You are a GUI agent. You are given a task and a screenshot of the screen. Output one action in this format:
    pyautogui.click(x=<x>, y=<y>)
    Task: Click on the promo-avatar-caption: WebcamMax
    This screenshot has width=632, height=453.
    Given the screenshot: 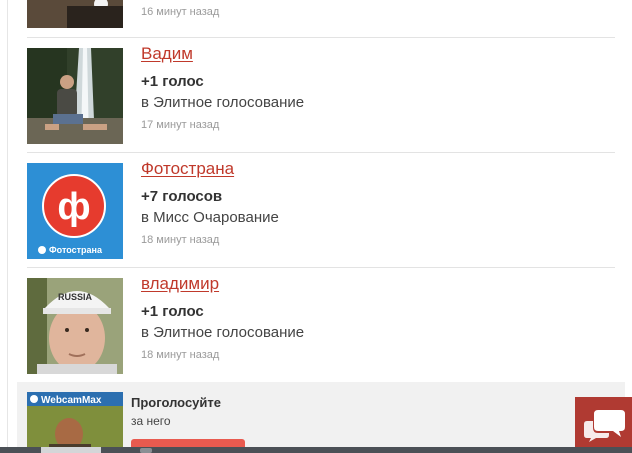 What is the action you would take?
    pyautogui.click(x=71, y=400)
    